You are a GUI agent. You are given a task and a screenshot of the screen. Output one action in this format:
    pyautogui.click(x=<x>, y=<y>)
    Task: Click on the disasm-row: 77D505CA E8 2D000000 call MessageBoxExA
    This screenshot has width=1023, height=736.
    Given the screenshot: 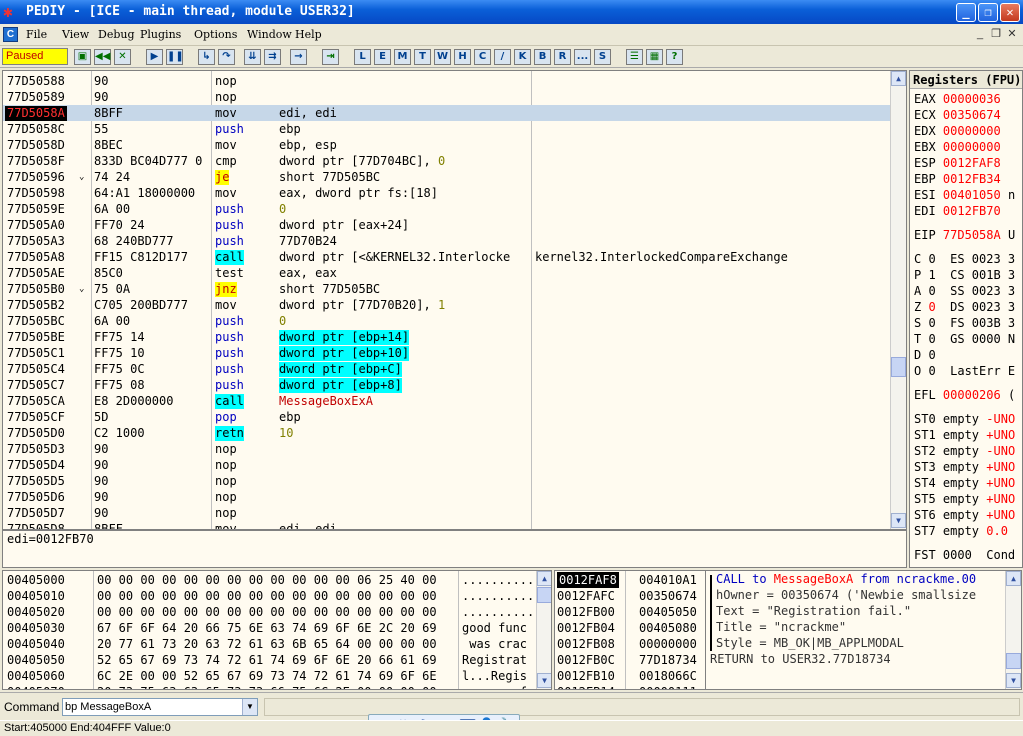 What is the action you would take?
    pyautogui.click(x=447, y=401)
    